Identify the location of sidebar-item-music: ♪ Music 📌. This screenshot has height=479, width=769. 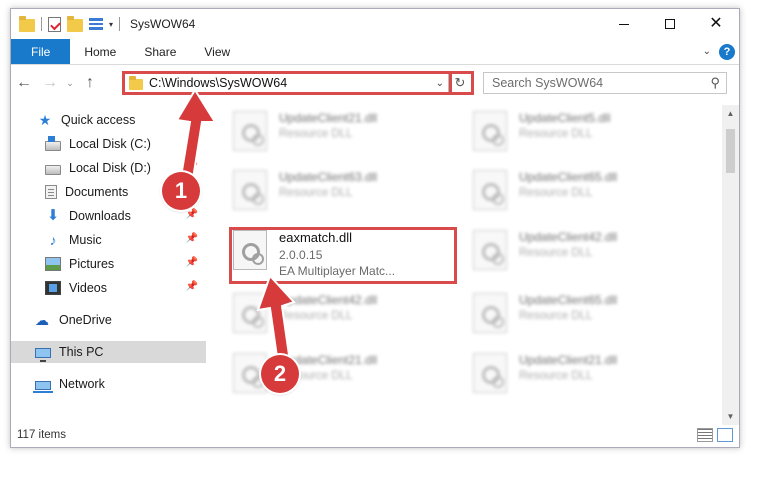
(108, 240).